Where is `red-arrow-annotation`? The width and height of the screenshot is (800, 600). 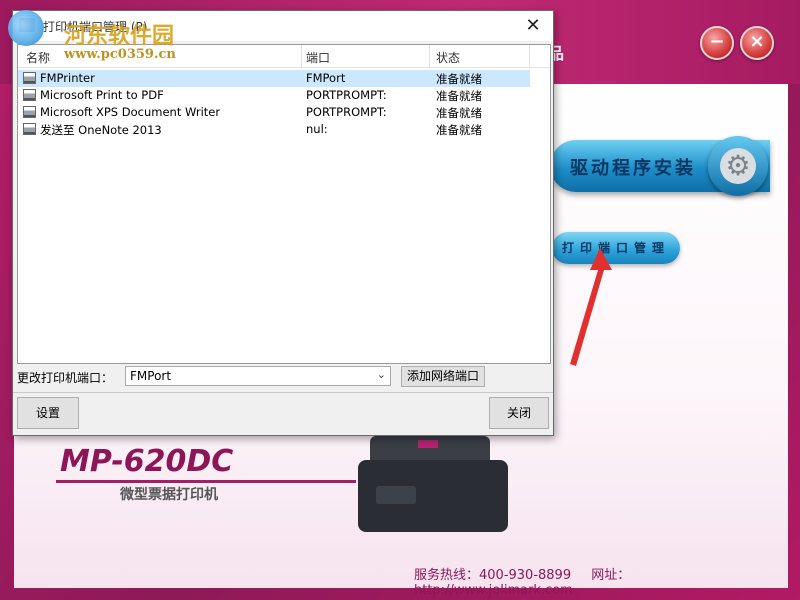 red-arrow-annotation is located at coordinates (591, 307).